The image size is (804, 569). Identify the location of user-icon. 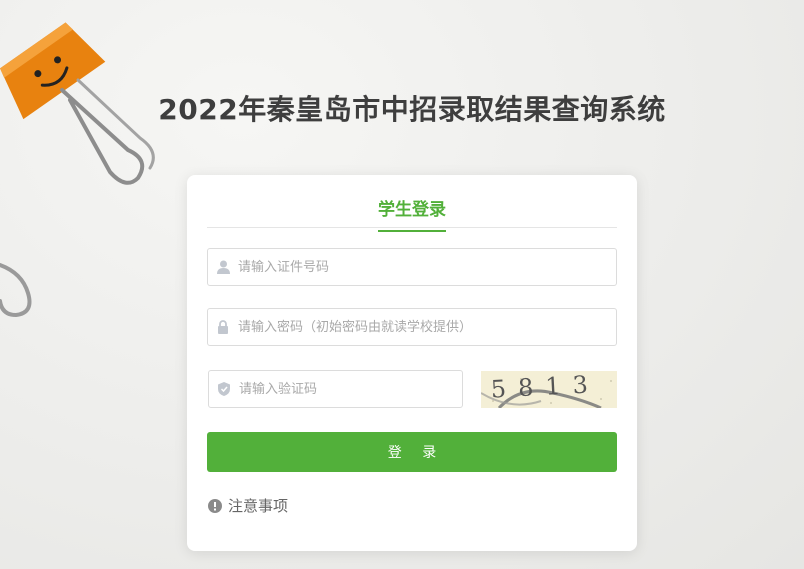
(223, 267).